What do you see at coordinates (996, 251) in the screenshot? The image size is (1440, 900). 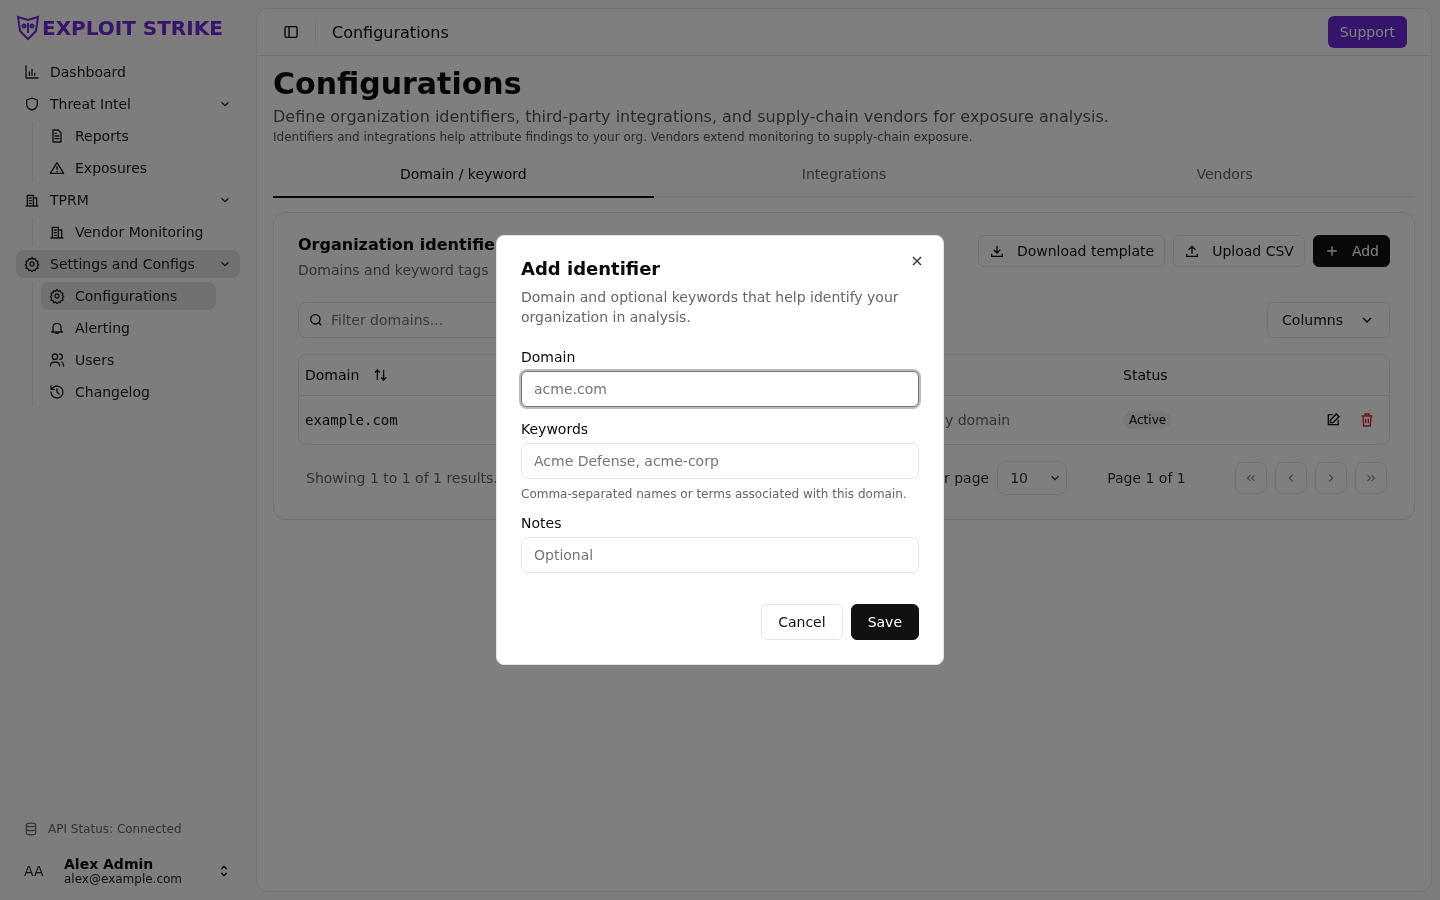 I see `download-icon` at bounding box center [996, 251].